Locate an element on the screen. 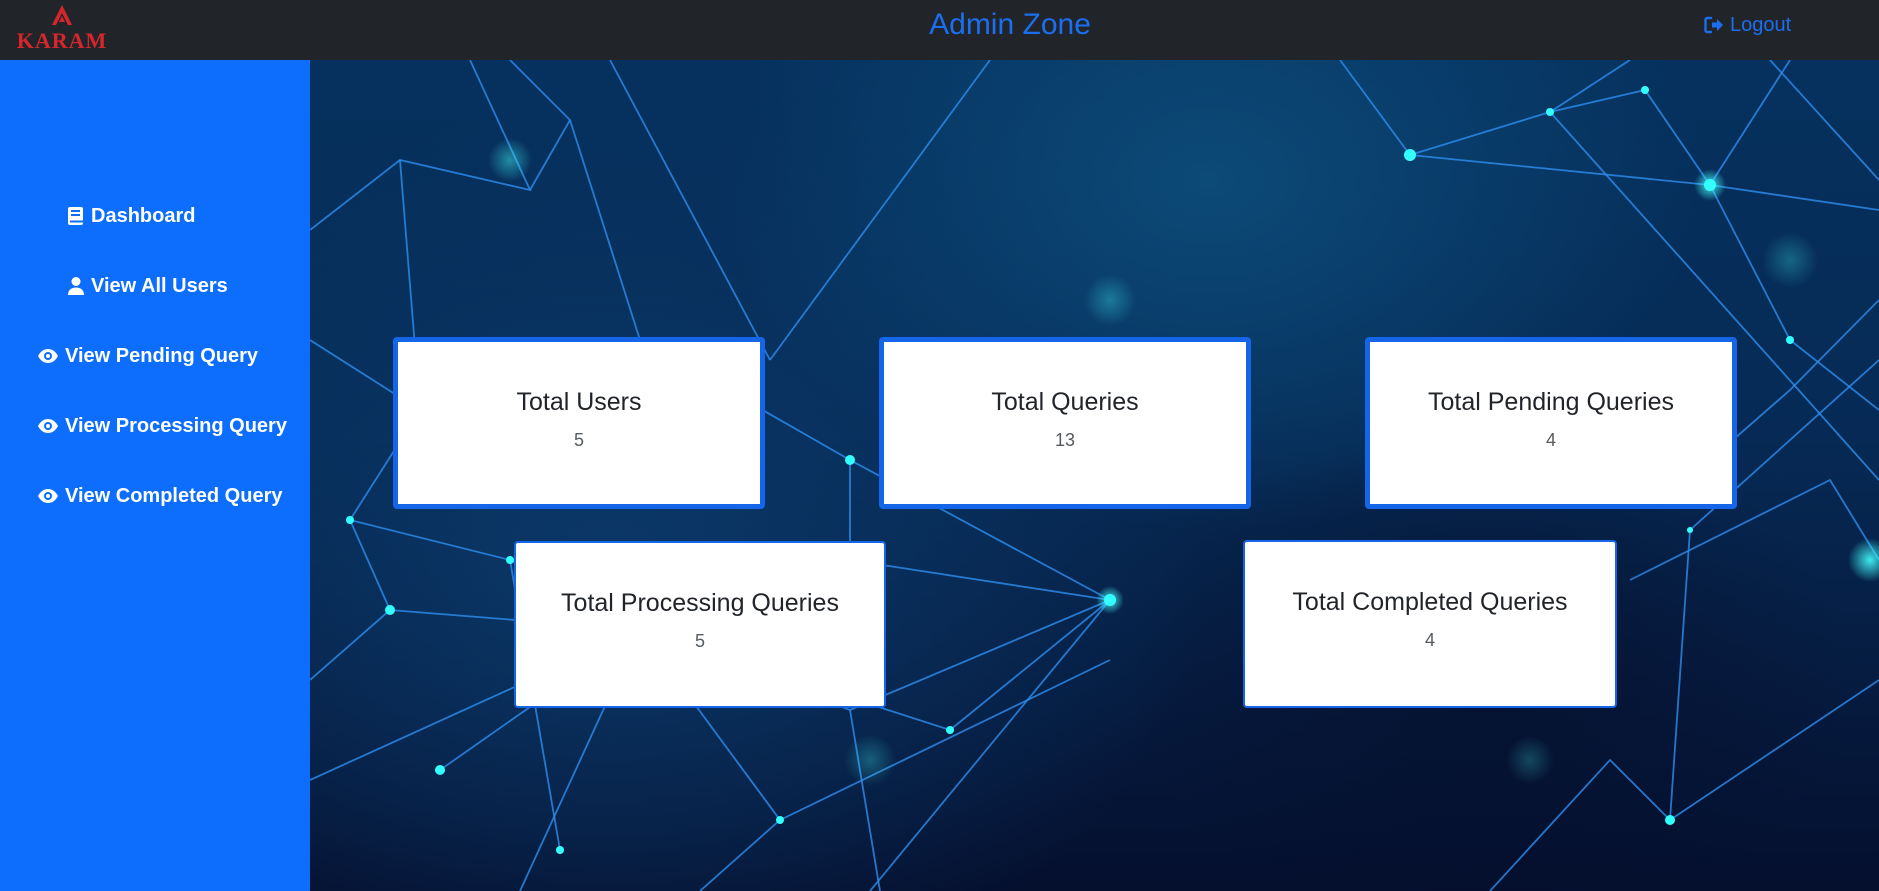 Image resolution: width=1879 pixels, height=891 pixels. page-title: Admin Zone is located at coordinates (1010, 24).